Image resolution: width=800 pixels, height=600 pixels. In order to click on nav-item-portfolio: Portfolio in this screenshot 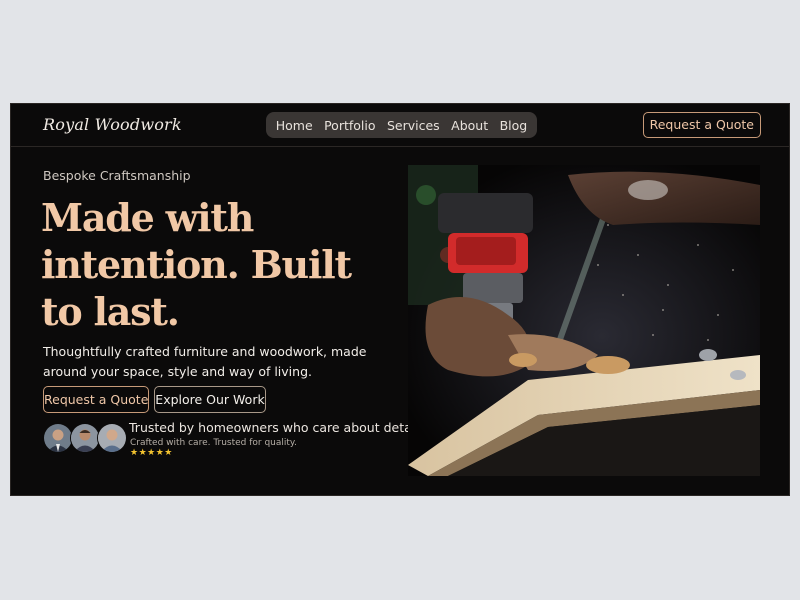, I will do `click(349, 125)`.